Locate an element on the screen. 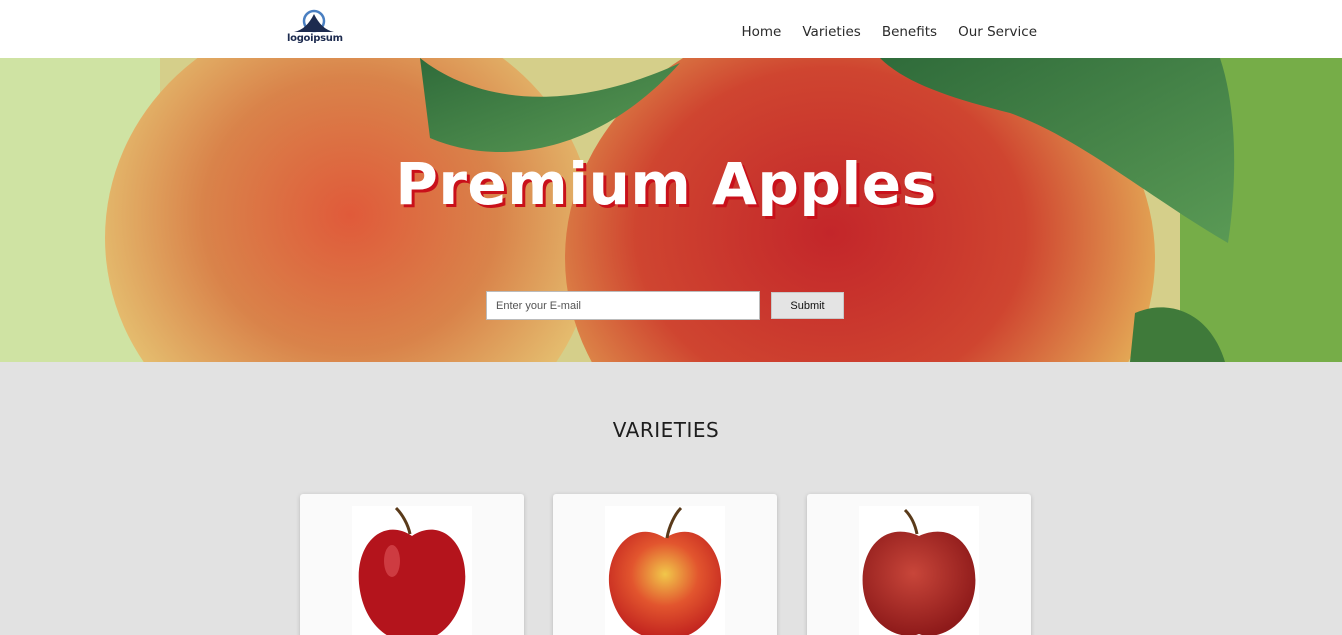 The width and height of the screenshot is (1342, 635). gala-apple-icon is located at coordinates (665, 570).